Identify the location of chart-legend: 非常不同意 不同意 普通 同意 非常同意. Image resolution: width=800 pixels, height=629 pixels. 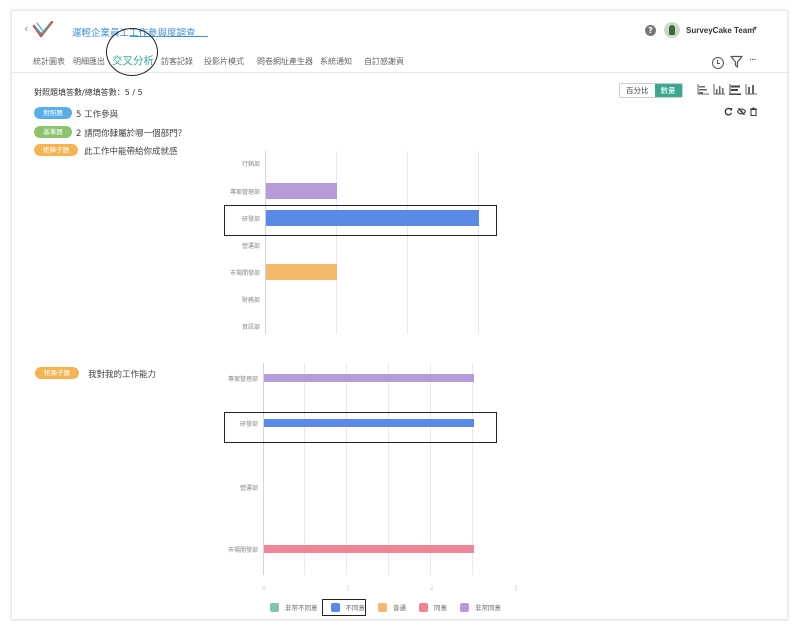
(392, 607).